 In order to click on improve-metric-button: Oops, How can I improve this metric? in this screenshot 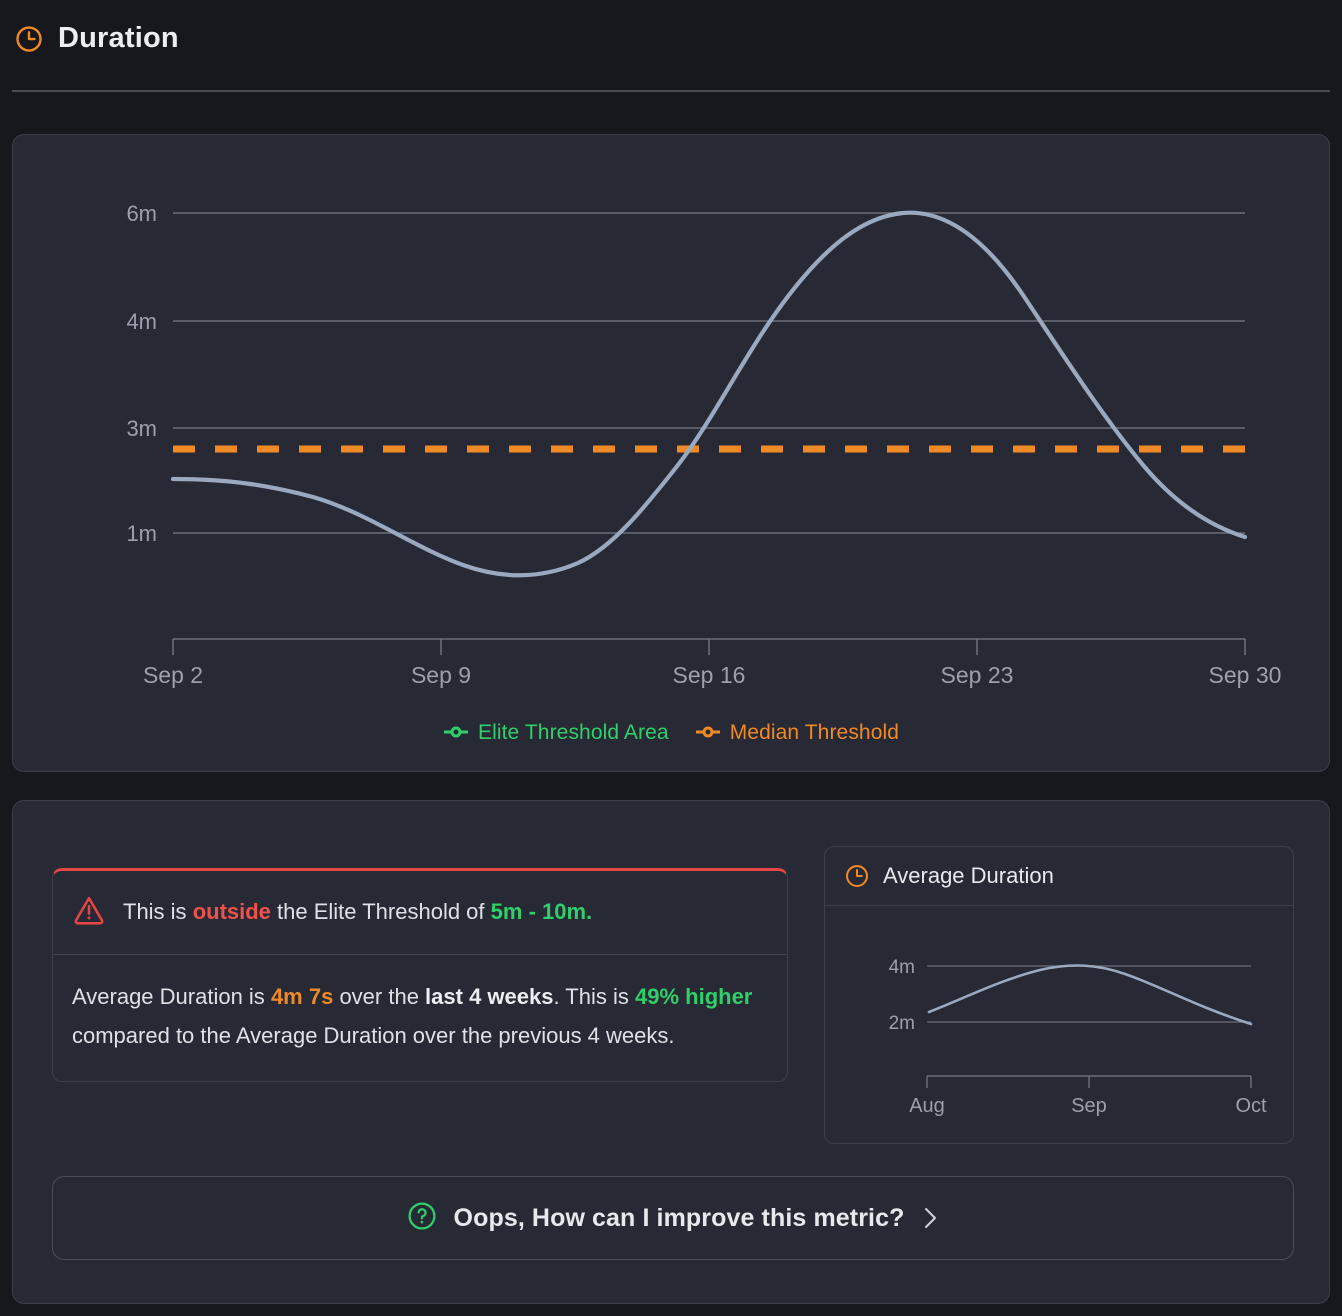, I will do `click(673, 1218)`.